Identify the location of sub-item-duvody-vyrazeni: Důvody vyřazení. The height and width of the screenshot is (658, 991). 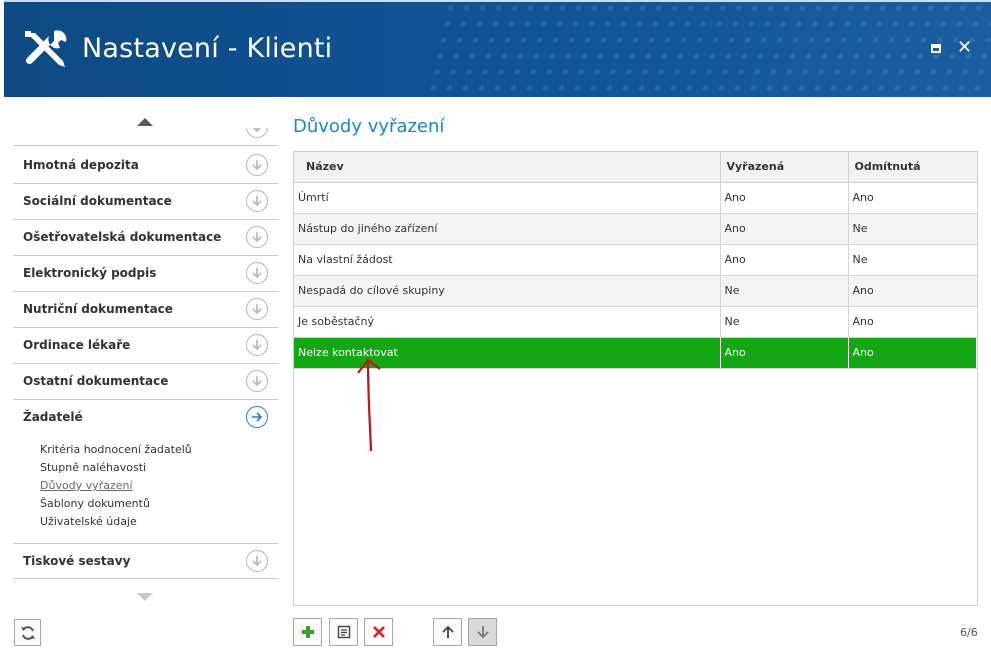
(116, 486).